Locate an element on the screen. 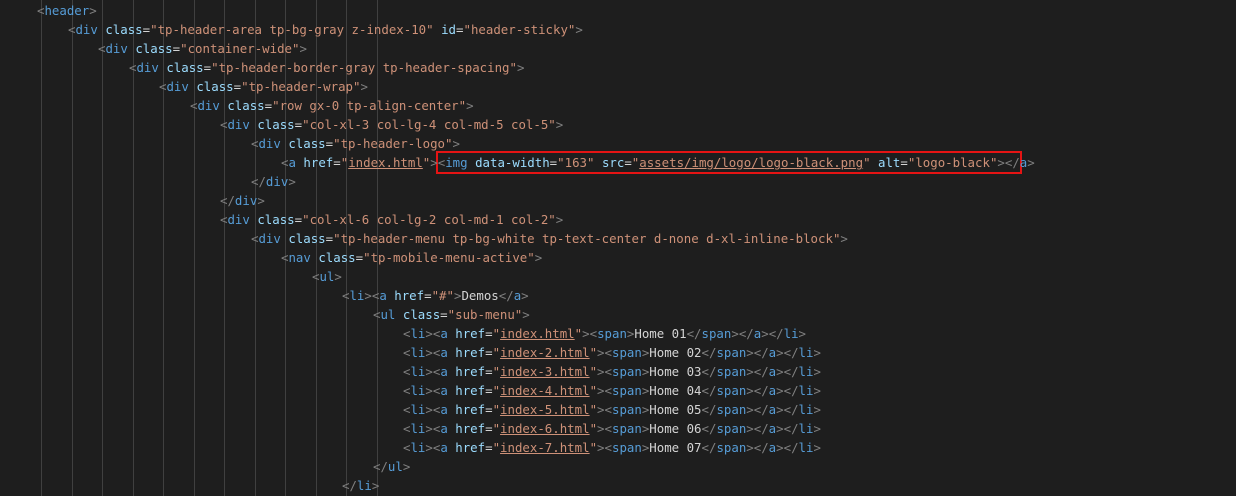 The image size is (1236, 496). attribute-value: tp-header-wrap is located at coordinates (301, 86).